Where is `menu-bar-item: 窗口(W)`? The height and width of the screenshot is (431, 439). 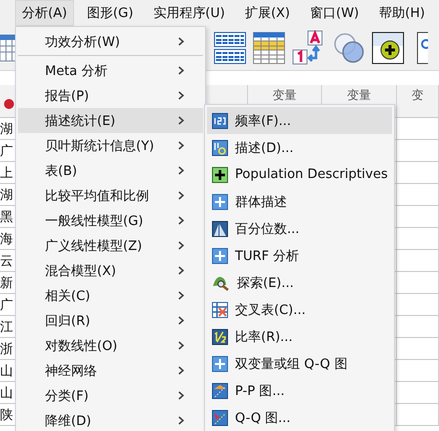
menu-bar-item: 窗口(W) is located at coordinates (334, 13).